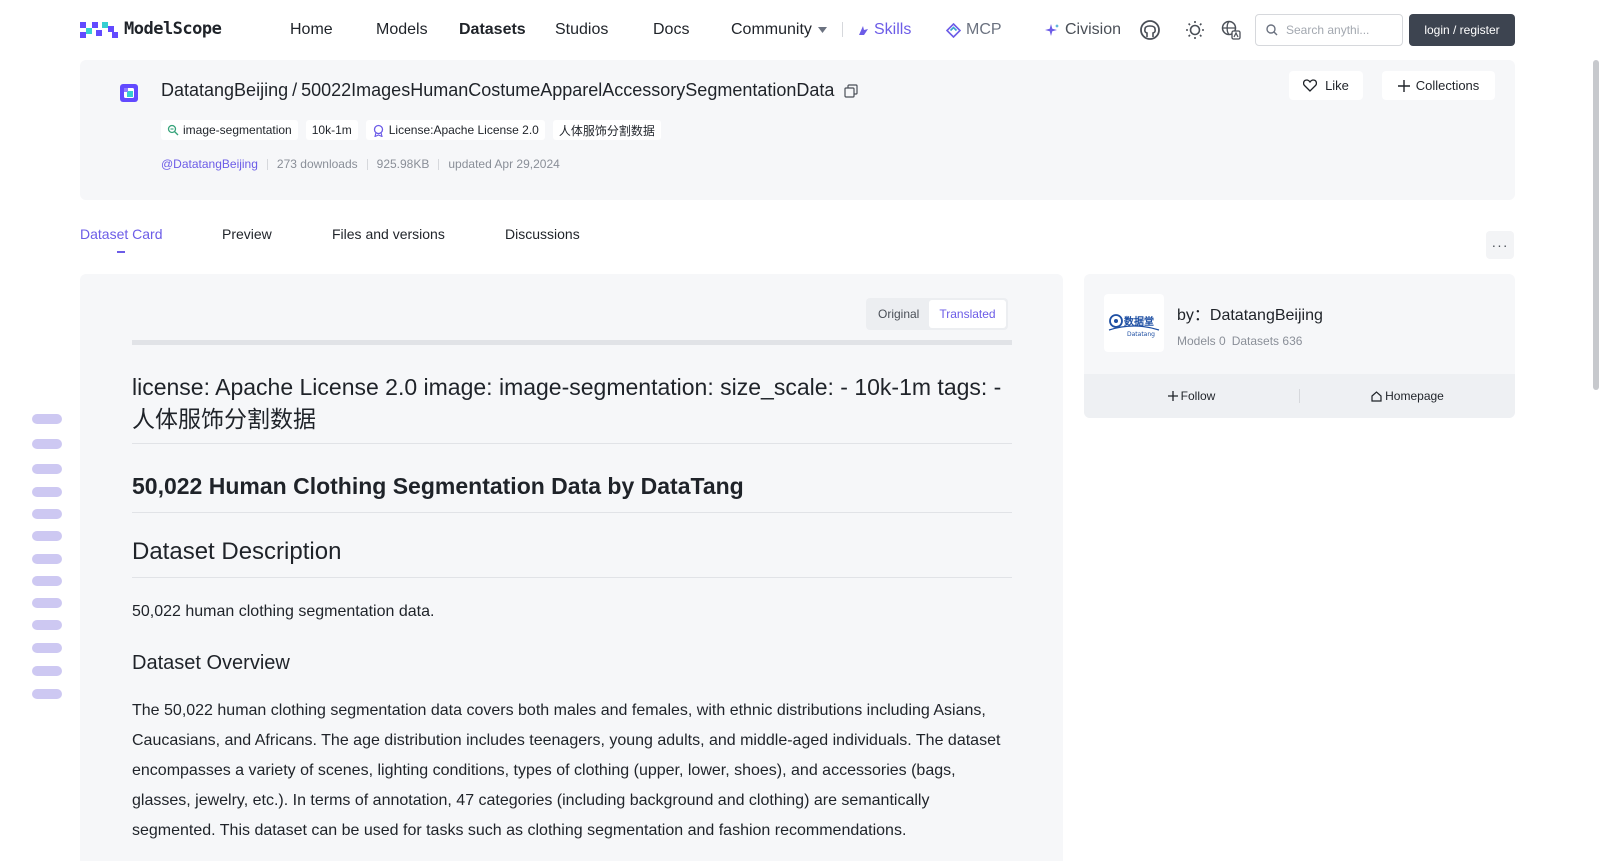  Describe the element at coordinates (311, 30) in the screenshot. I see `nav-home: Home` at that location.